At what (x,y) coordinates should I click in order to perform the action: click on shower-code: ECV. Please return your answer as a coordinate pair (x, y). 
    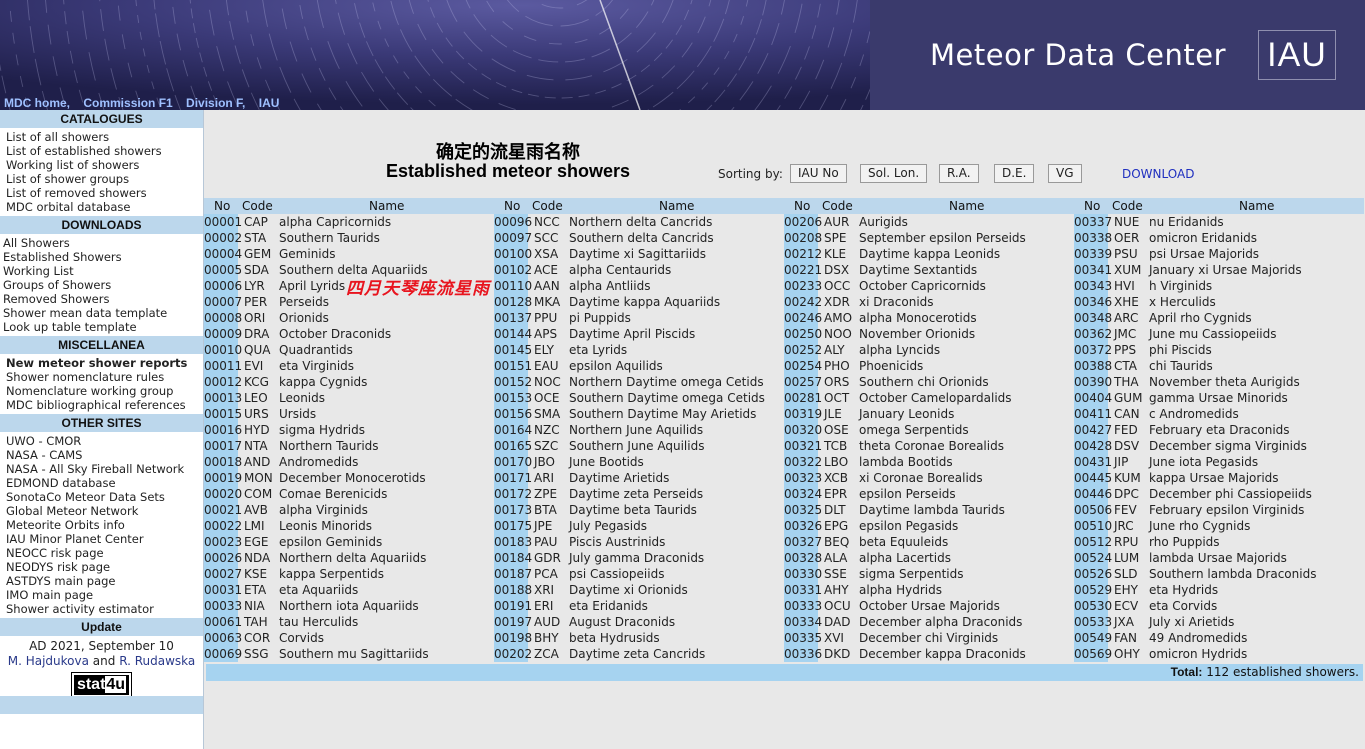
    Looking at the image, I should click on (1126, 606).